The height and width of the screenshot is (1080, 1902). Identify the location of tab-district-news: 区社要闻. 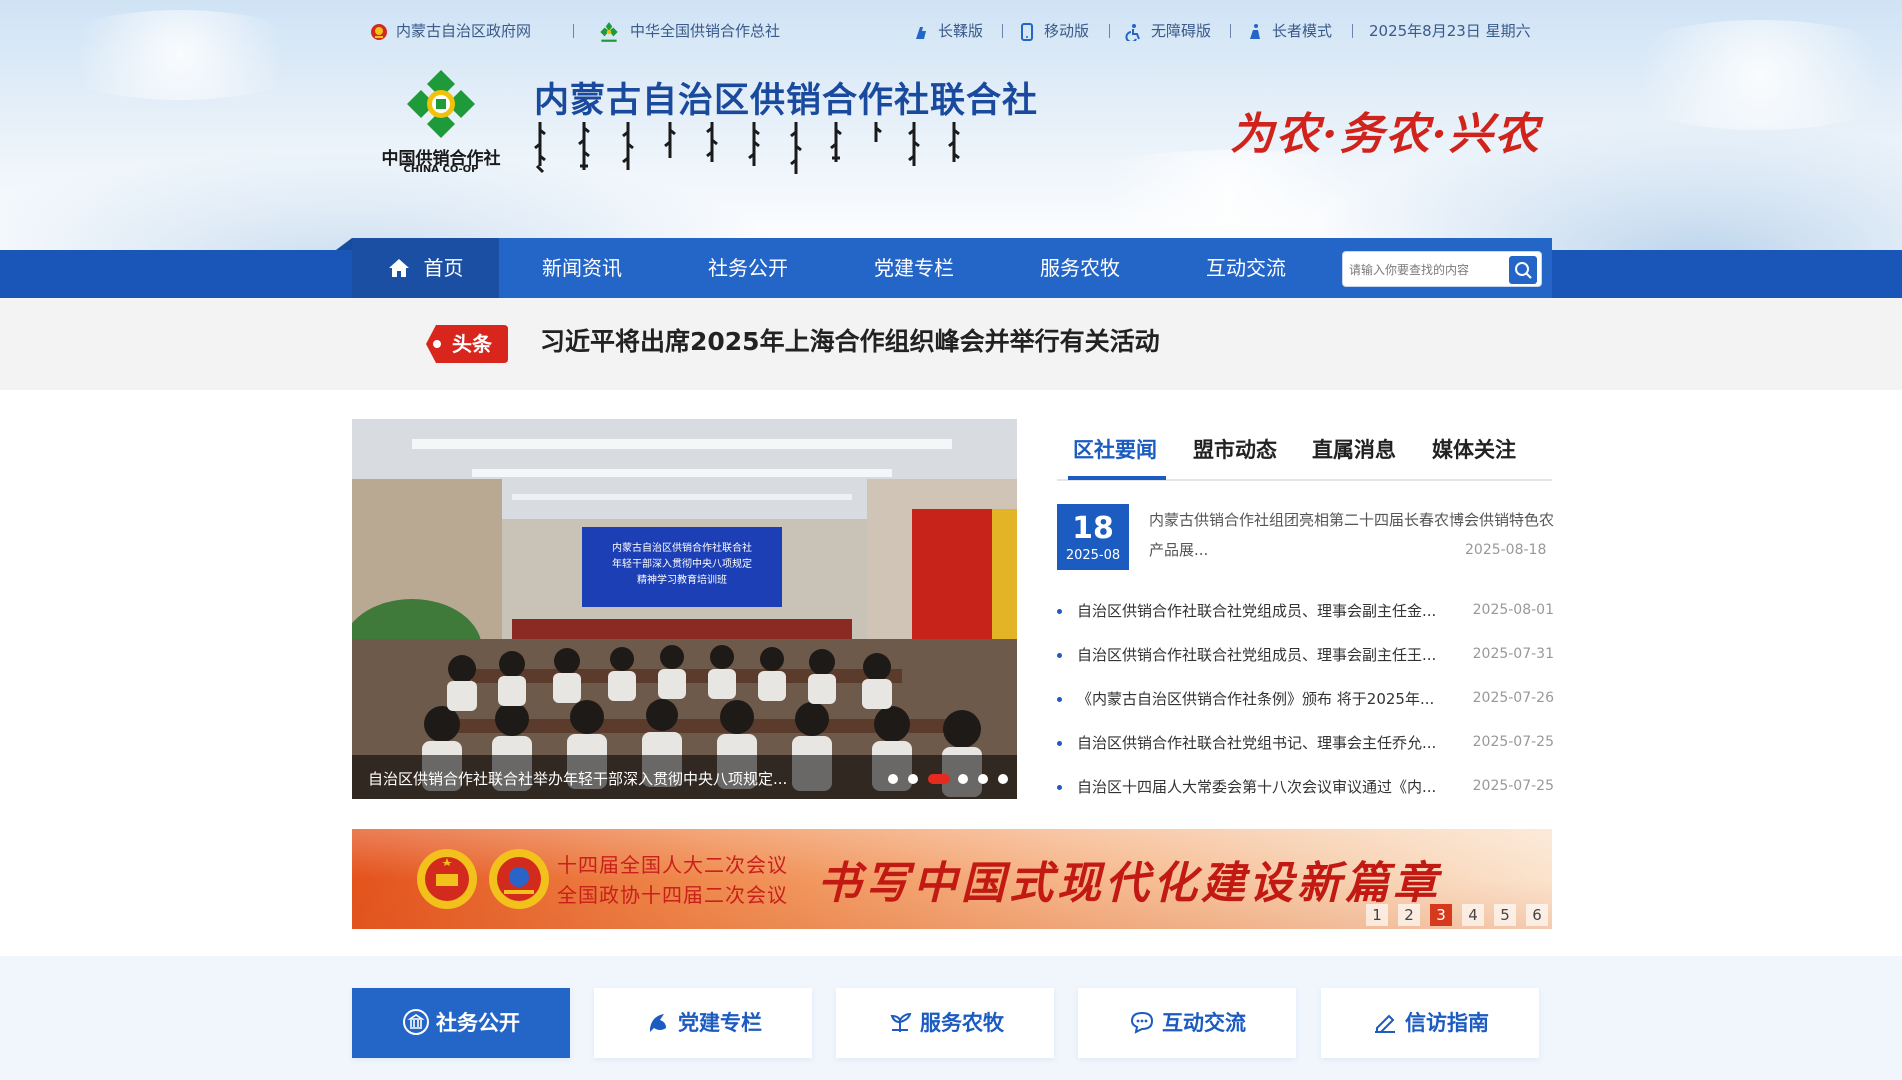
(1115, 450).